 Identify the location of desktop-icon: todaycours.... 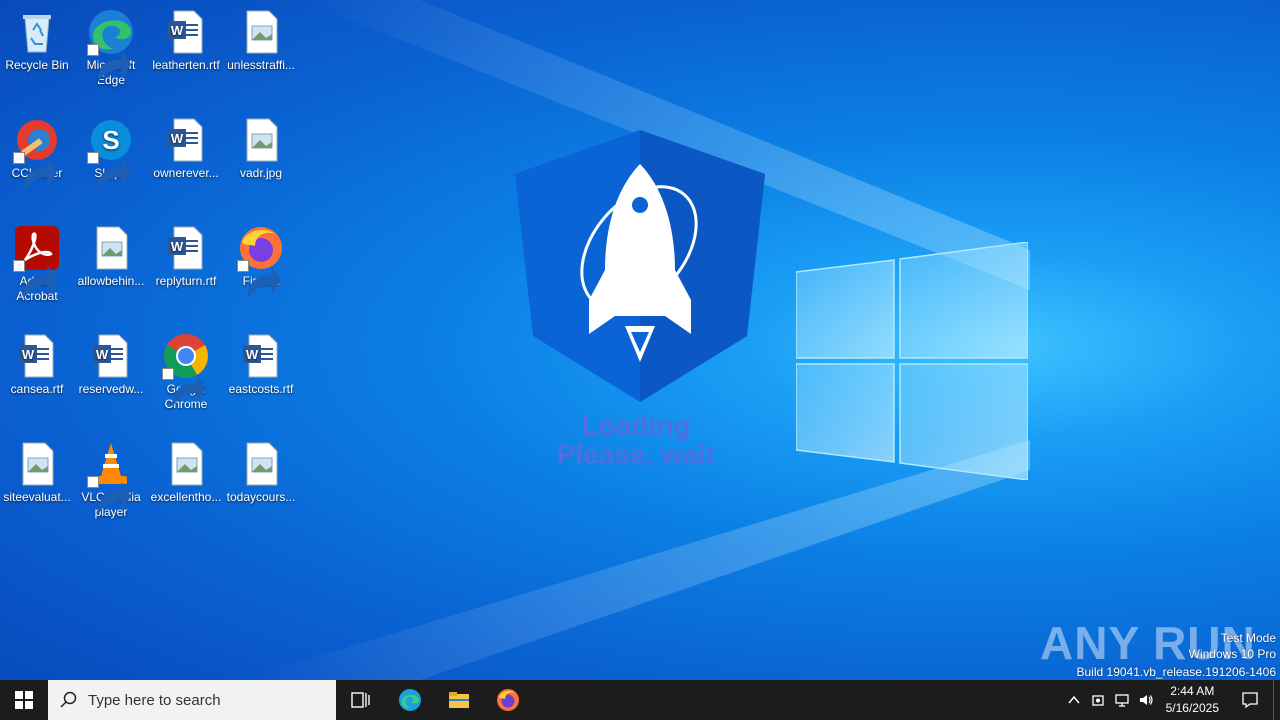
(261, 468).